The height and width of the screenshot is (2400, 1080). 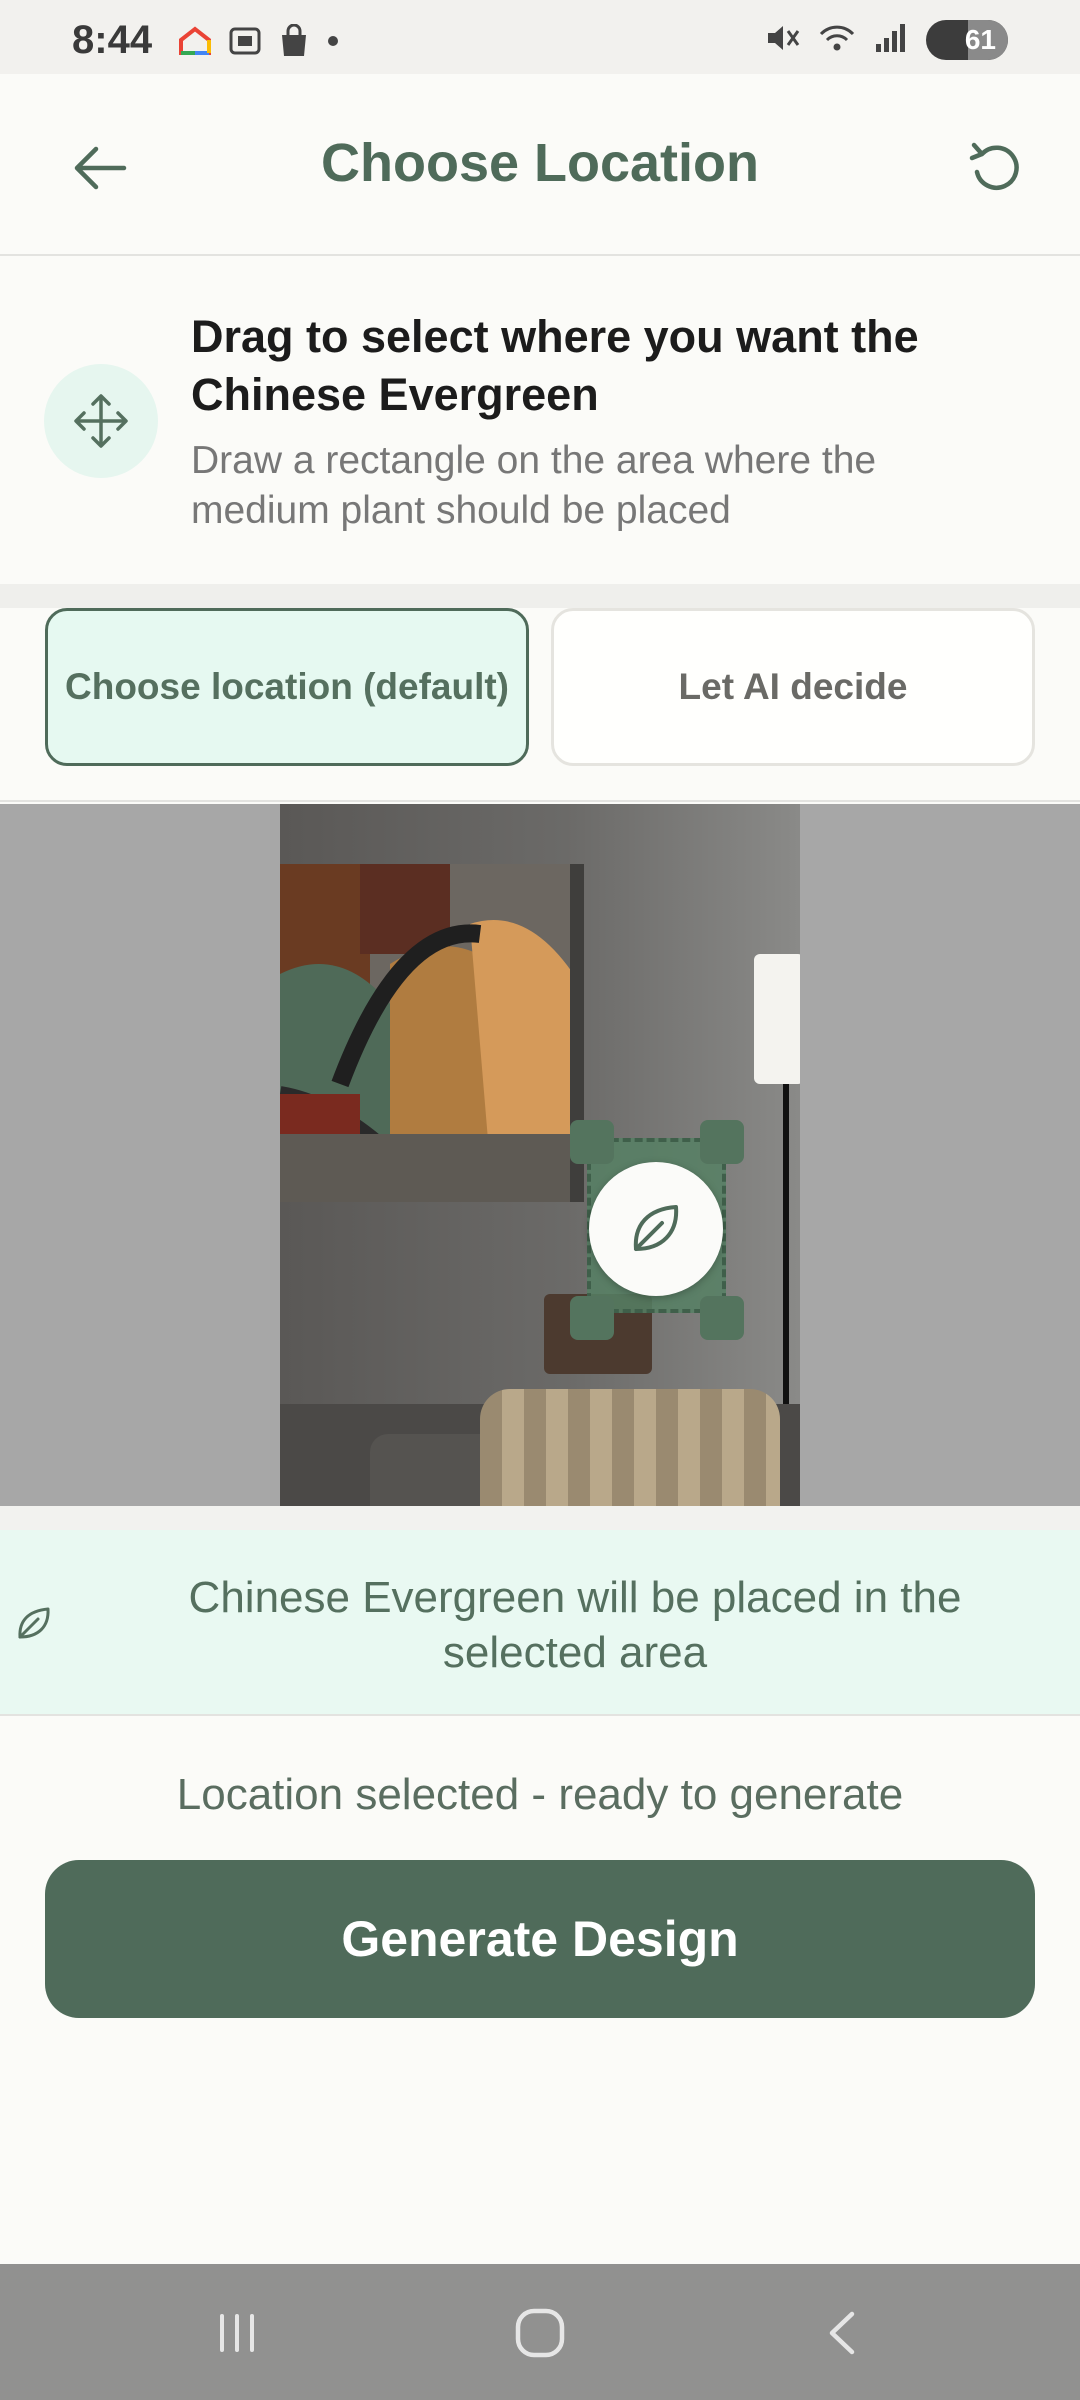 I want to click on recents-icon, so click(x=237, y=2333).